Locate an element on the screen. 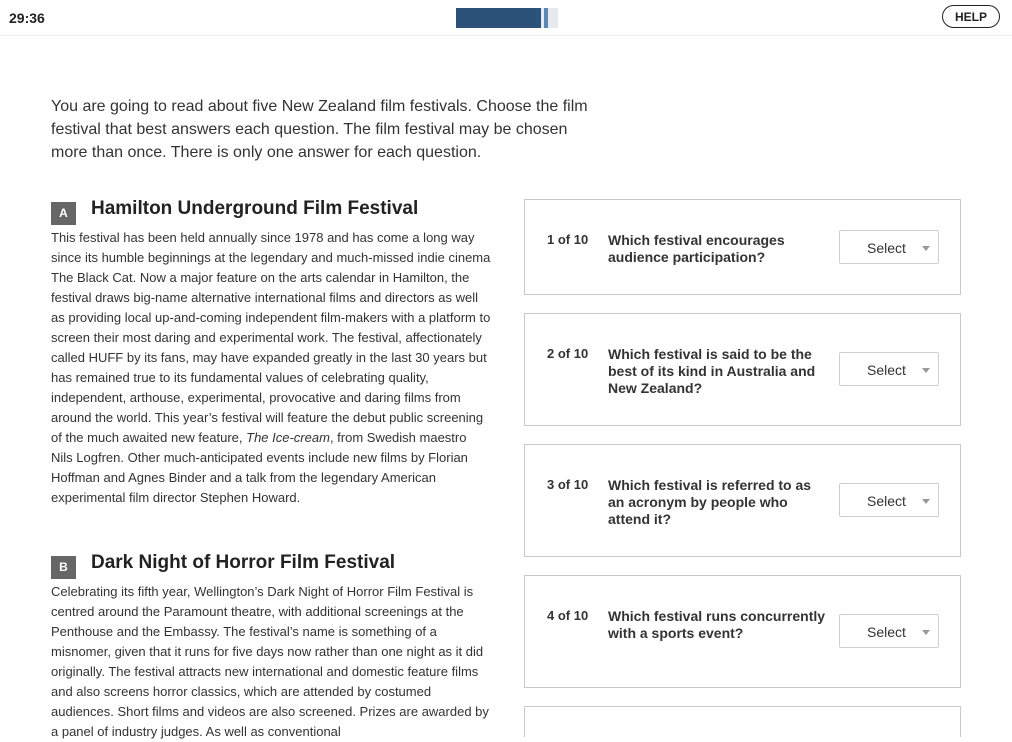 The width and height of the screenshot is (1012, 742). question-number: 2 of 10 is located at coordinates (568, 353).